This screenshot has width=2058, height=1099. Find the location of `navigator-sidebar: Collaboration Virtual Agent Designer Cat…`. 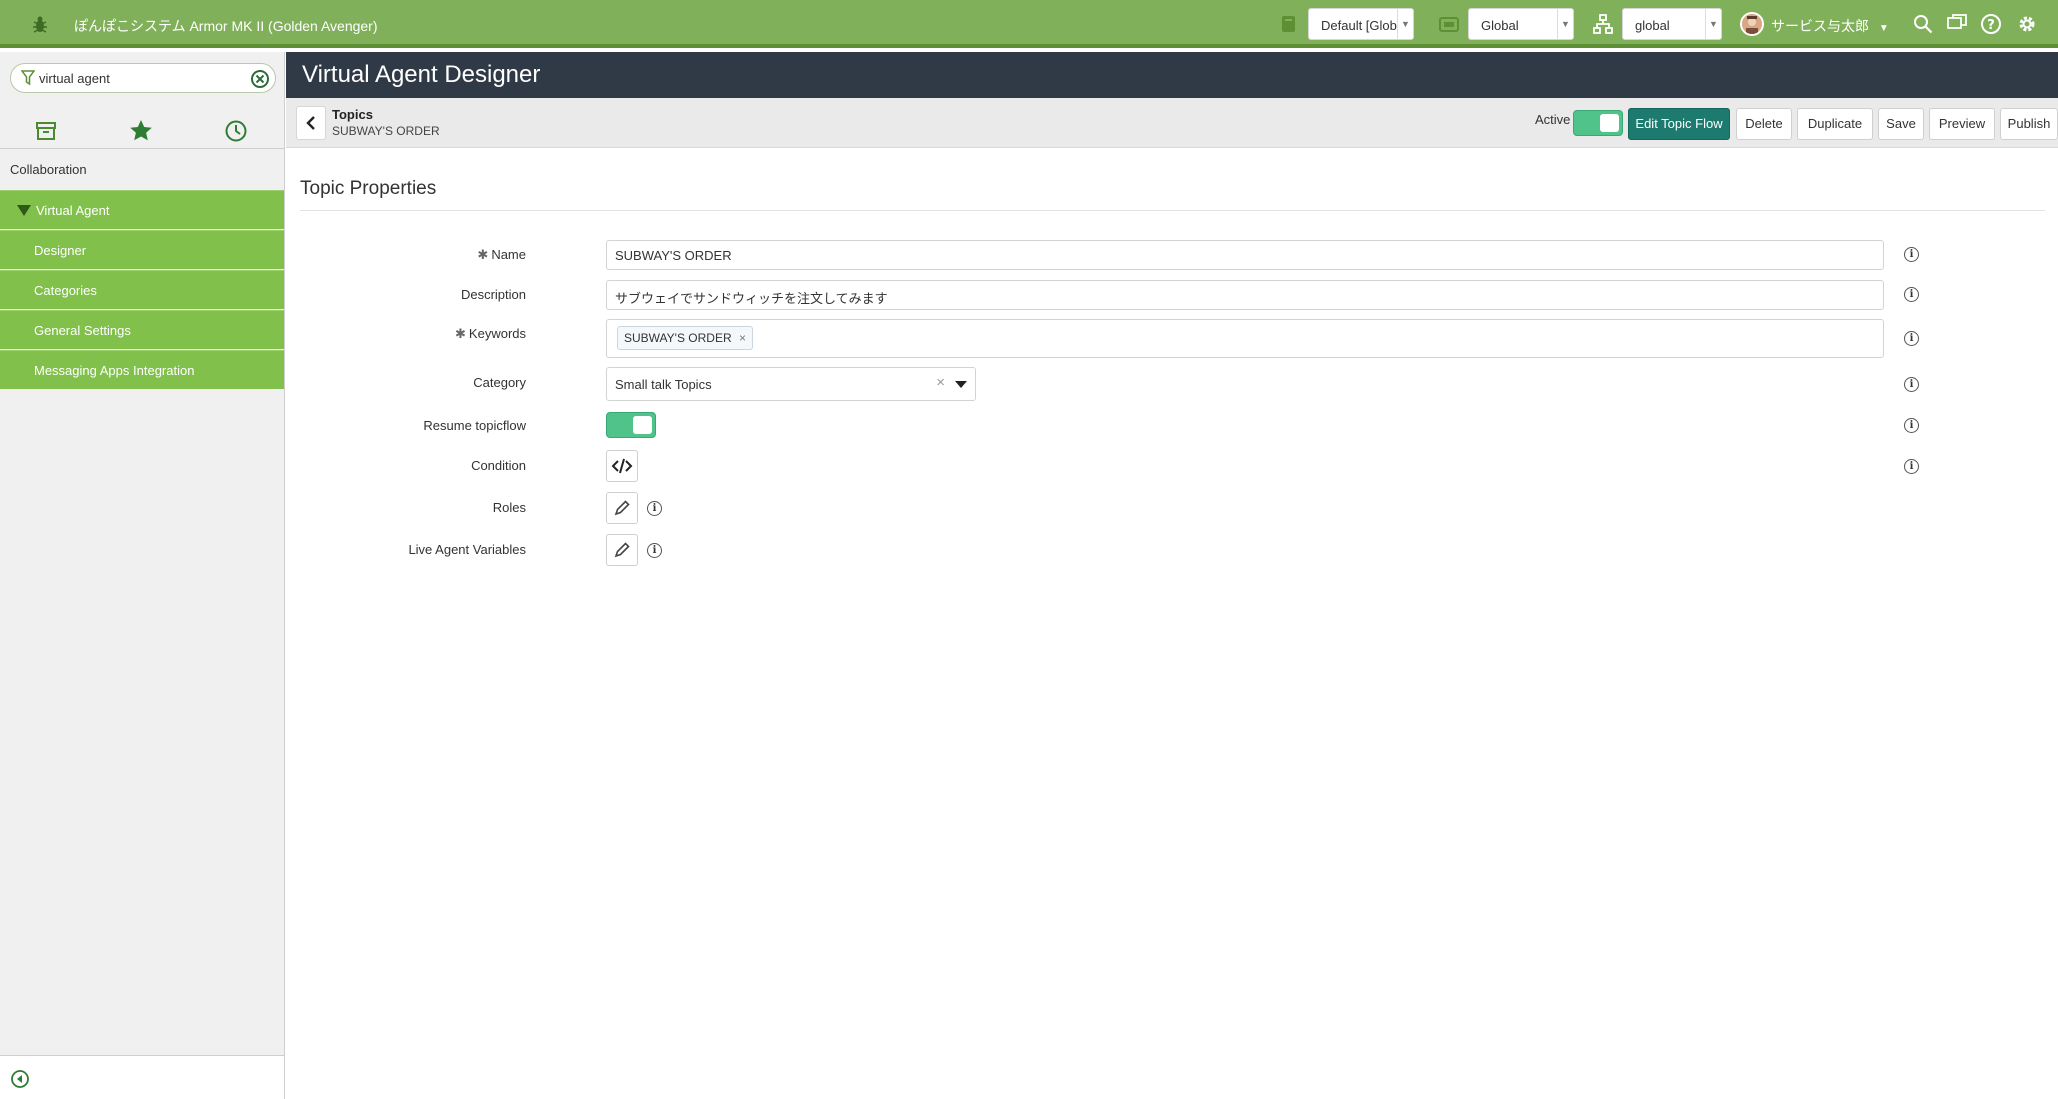

navigator-sidebar: Collaboration Virtual Agent Designer Cat… is located at coordinates (142, 575).